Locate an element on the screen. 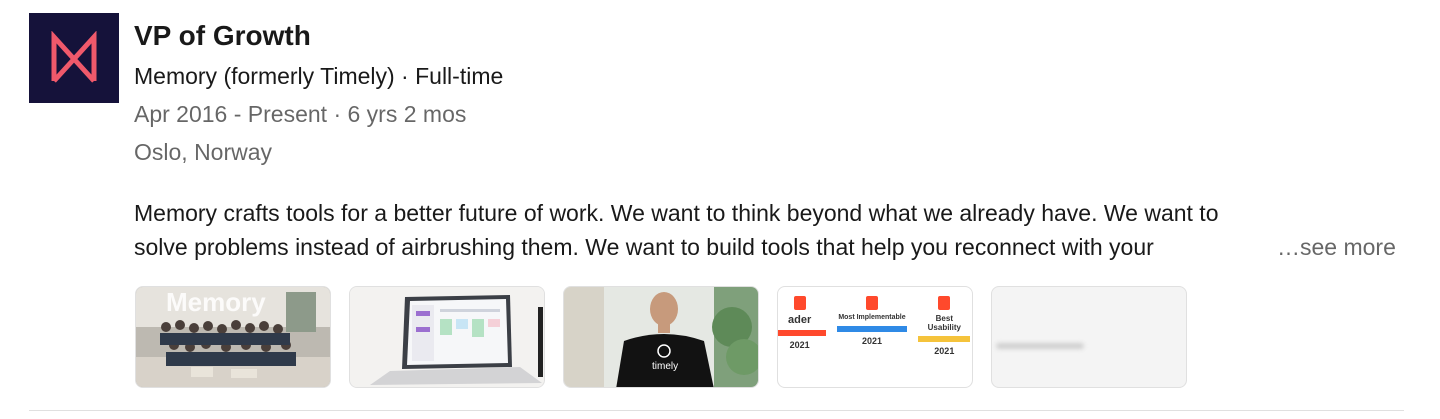  date-range: Apr 2016 - Present · 6 yrs 2 mos is located at coordinates (300, 114).